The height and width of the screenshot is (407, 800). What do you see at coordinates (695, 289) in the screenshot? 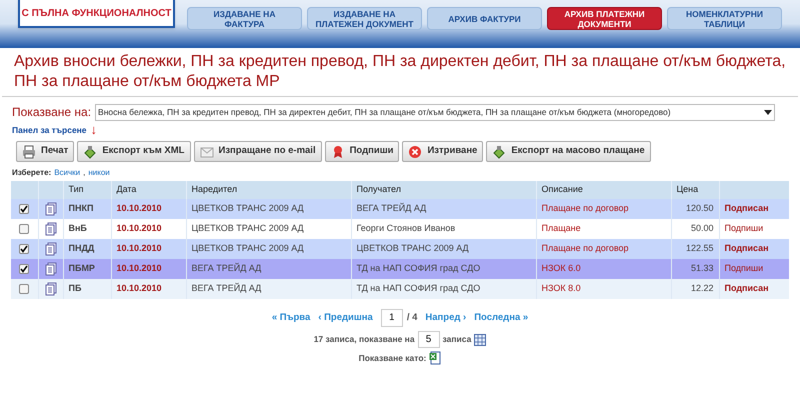
I see `price-cell: 12.22` at bounding box center [695, 289].